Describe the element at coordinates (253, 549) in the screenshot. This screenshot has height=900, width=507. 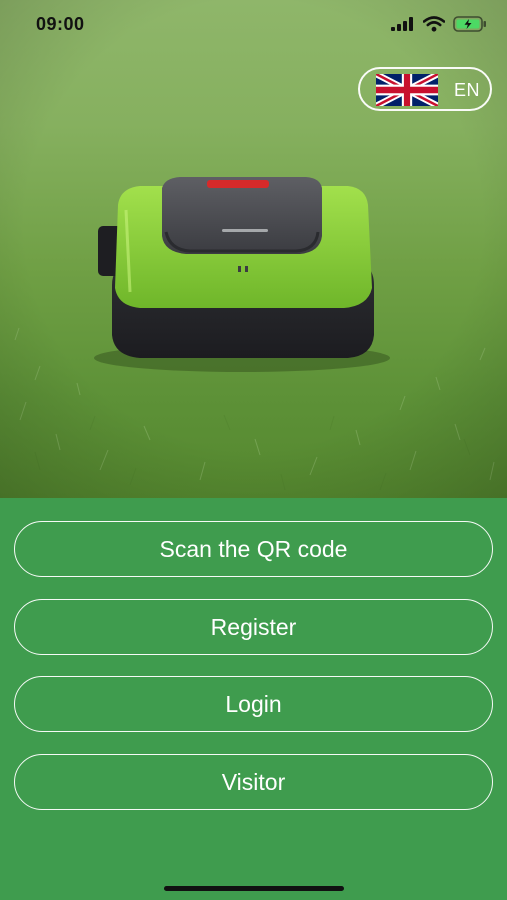
I see `scan-qr-code-button: Scan the QR code` at that location.